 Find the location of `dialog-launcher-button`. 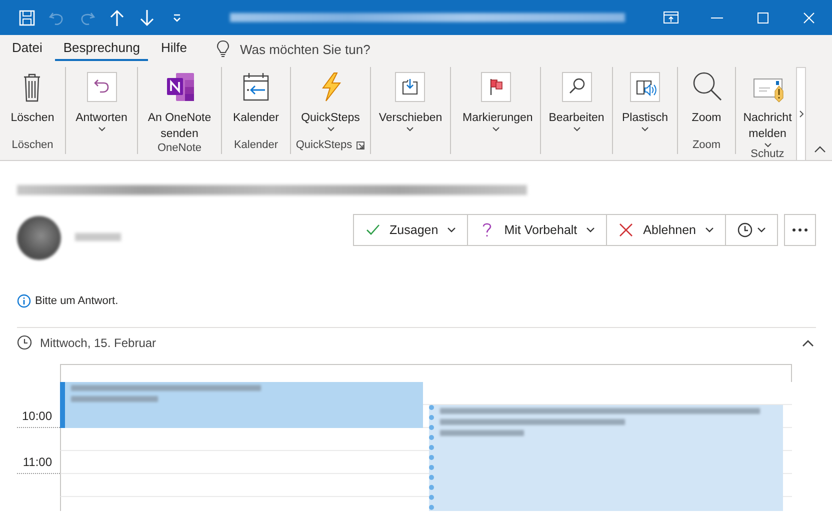

dialog-launcher-button is located at coordinates (361, 145).